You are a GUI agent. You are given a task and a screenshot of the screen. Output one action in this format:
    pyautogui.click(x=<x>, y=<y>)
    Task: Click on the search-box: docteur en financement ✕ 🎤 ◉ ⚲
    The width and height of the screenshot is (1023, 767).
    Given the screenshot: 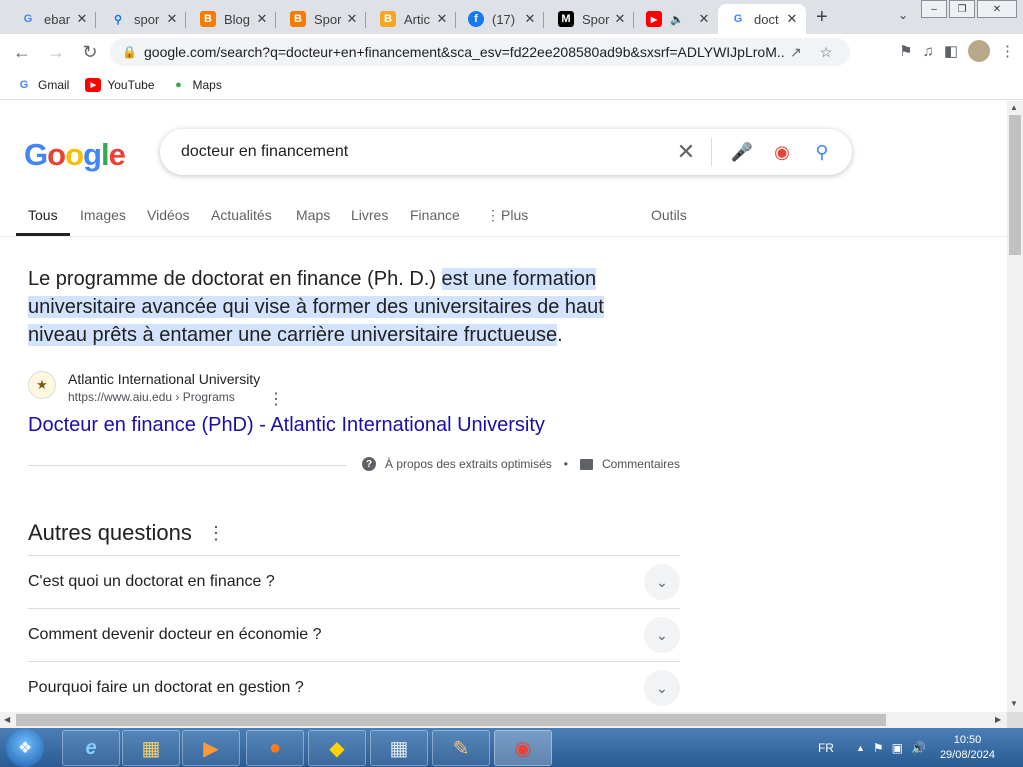 What is the action you would take?
    pyautogui.click(x=506, y=152)
    